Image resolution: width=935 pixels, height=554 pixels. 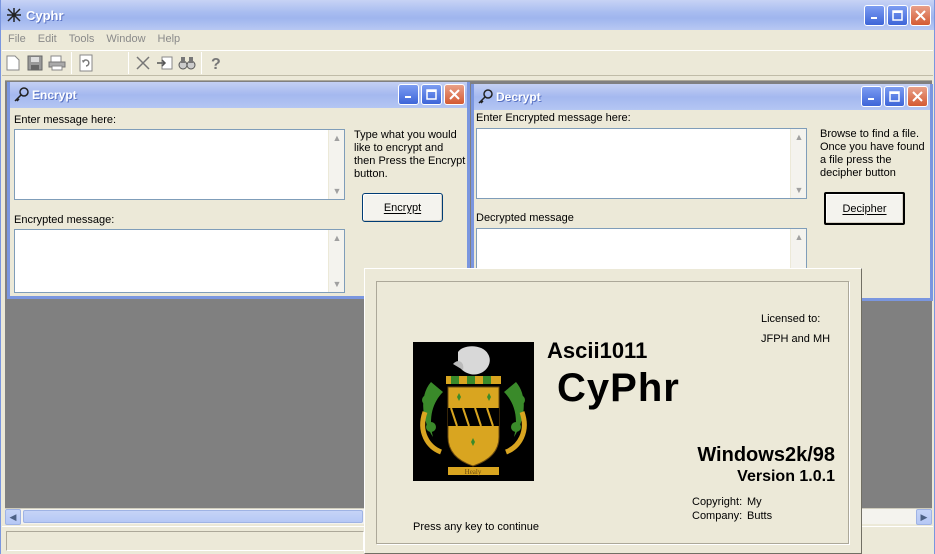 What do you see at coordinates (791, 319) in the screenshot?
I see `licensed-to-label: Licensed to:` at bounding box center [791, 319].